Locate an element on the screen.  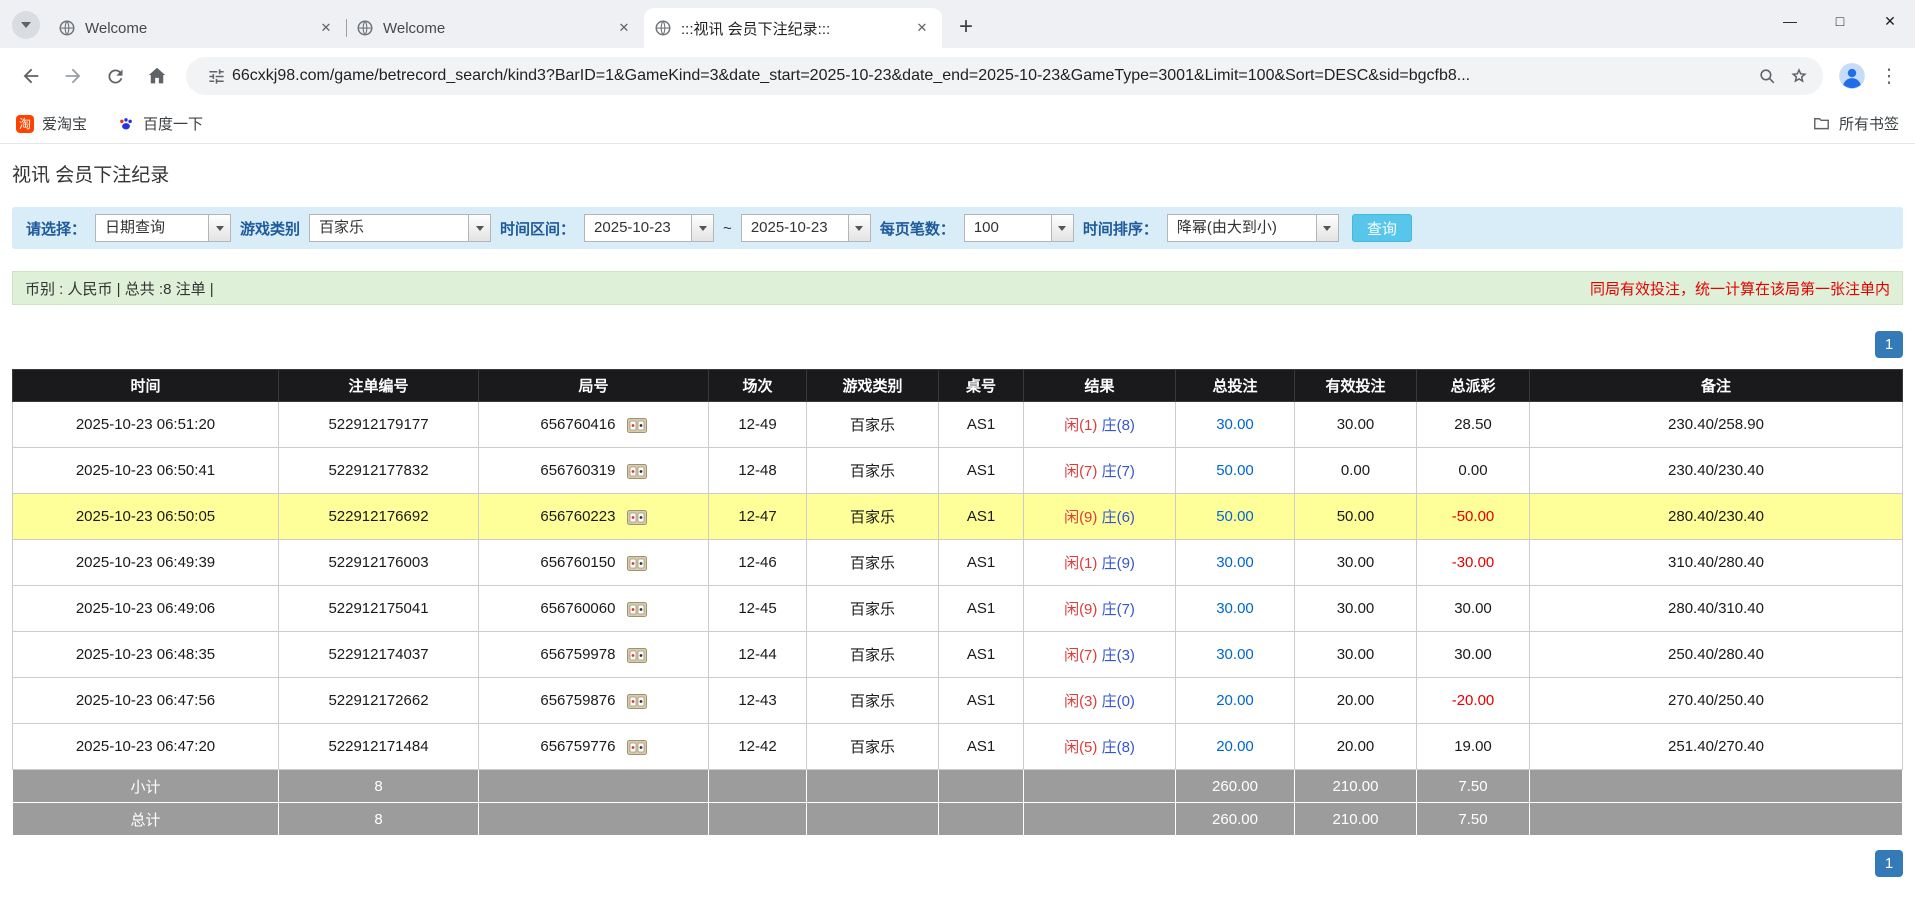
home-button is located at coordinates (157, 76).